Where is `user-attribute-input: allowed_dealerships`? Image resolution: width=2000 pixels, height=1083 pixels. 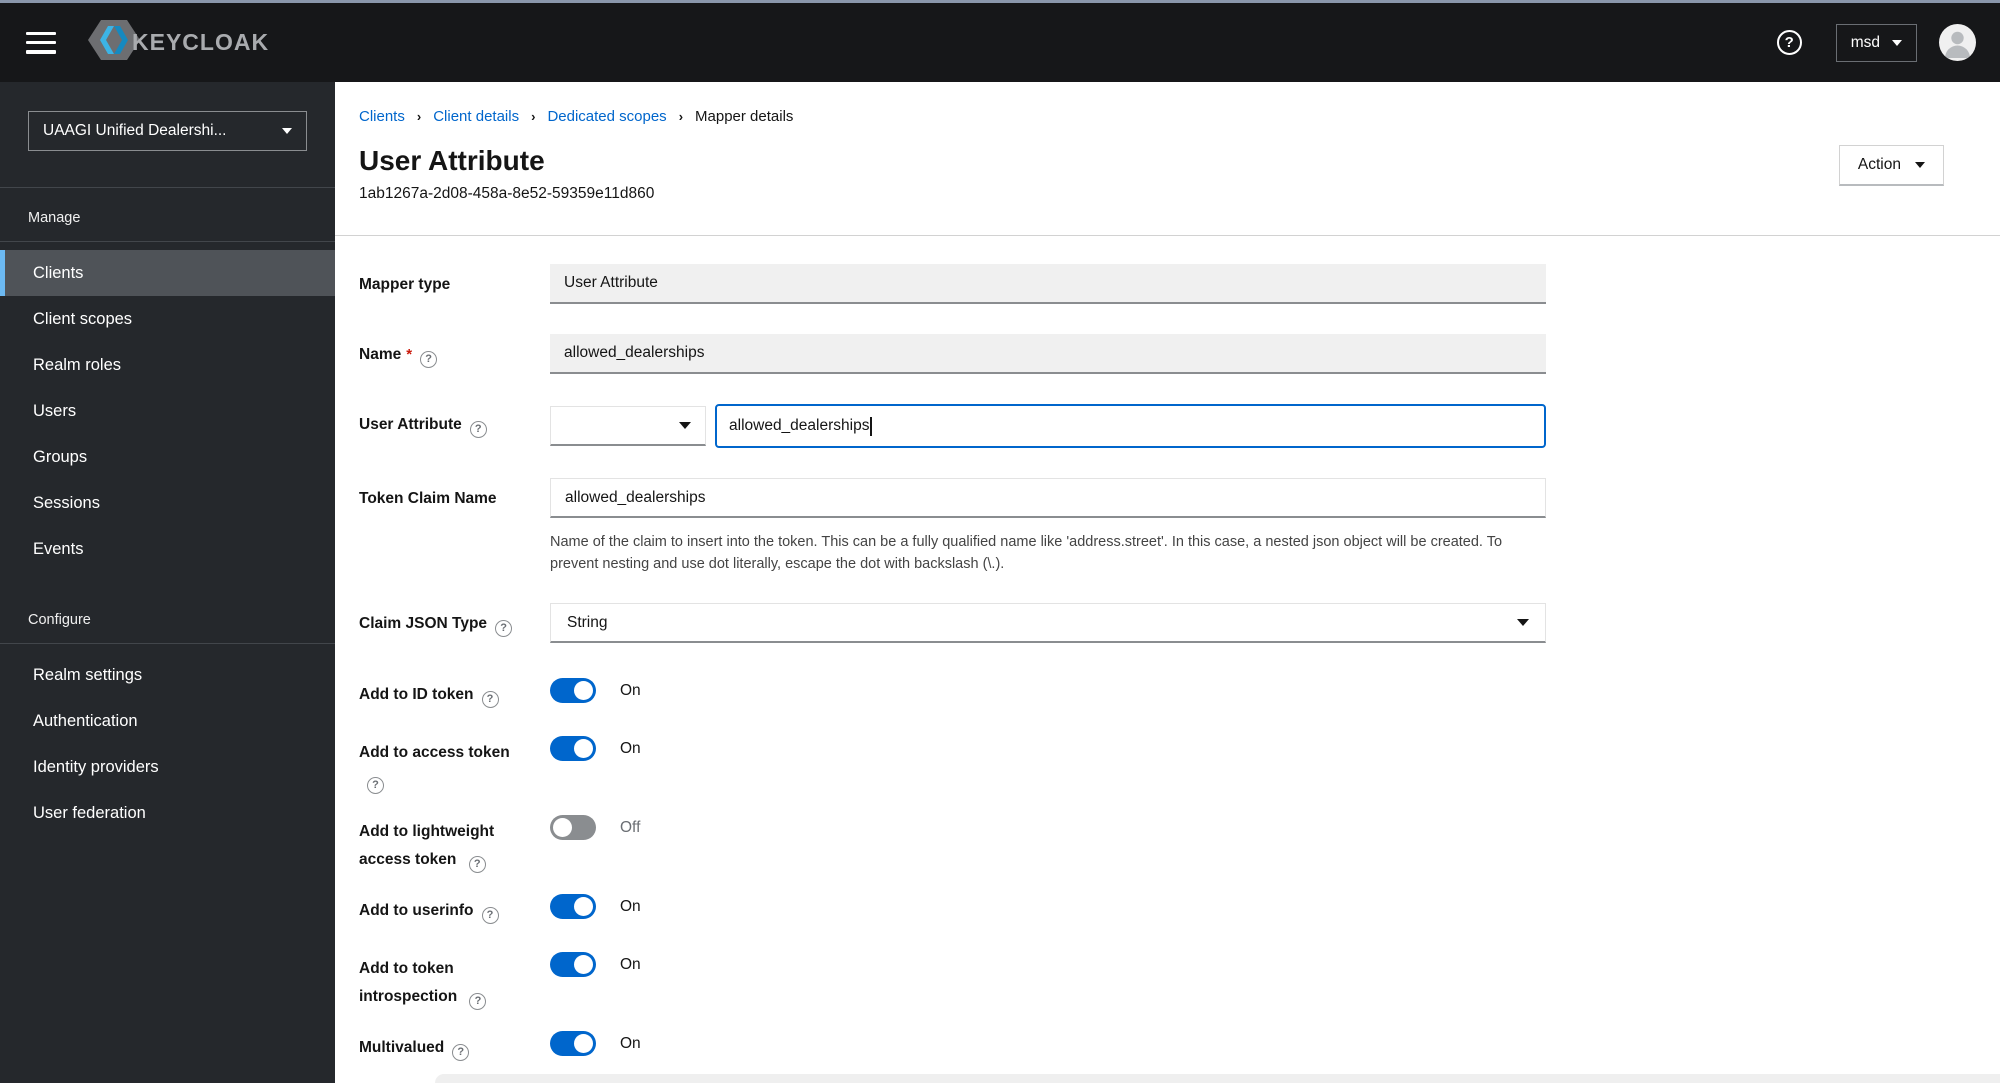 user-attribute-input: allowed_dealerships is located at coordinates (1130, 426).